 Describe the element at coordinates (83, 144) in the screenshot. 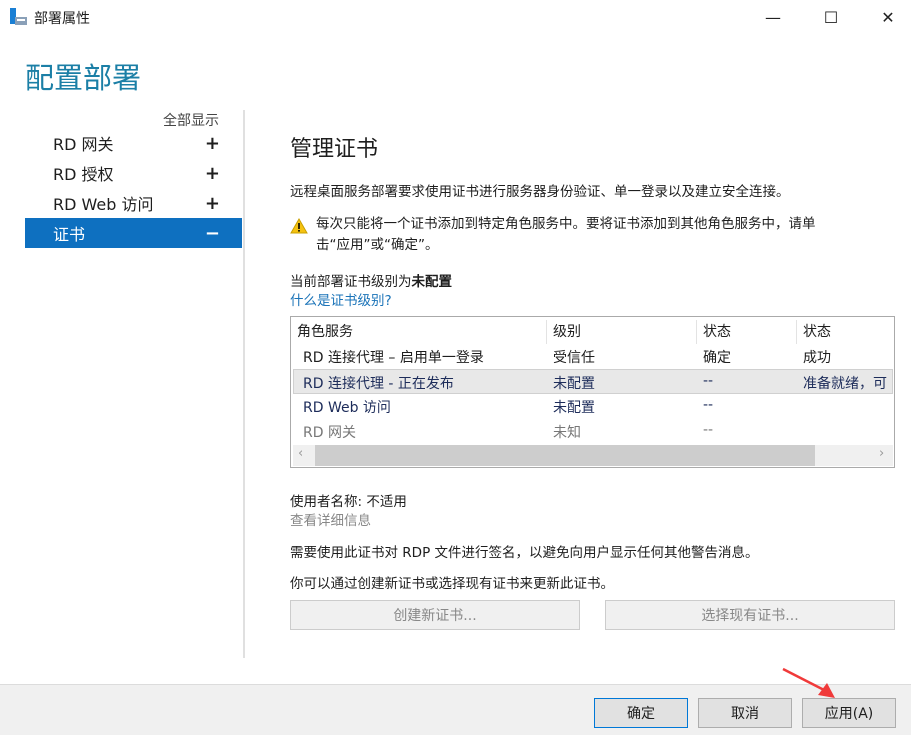

I see `nav-label: RD 网关` at that location.